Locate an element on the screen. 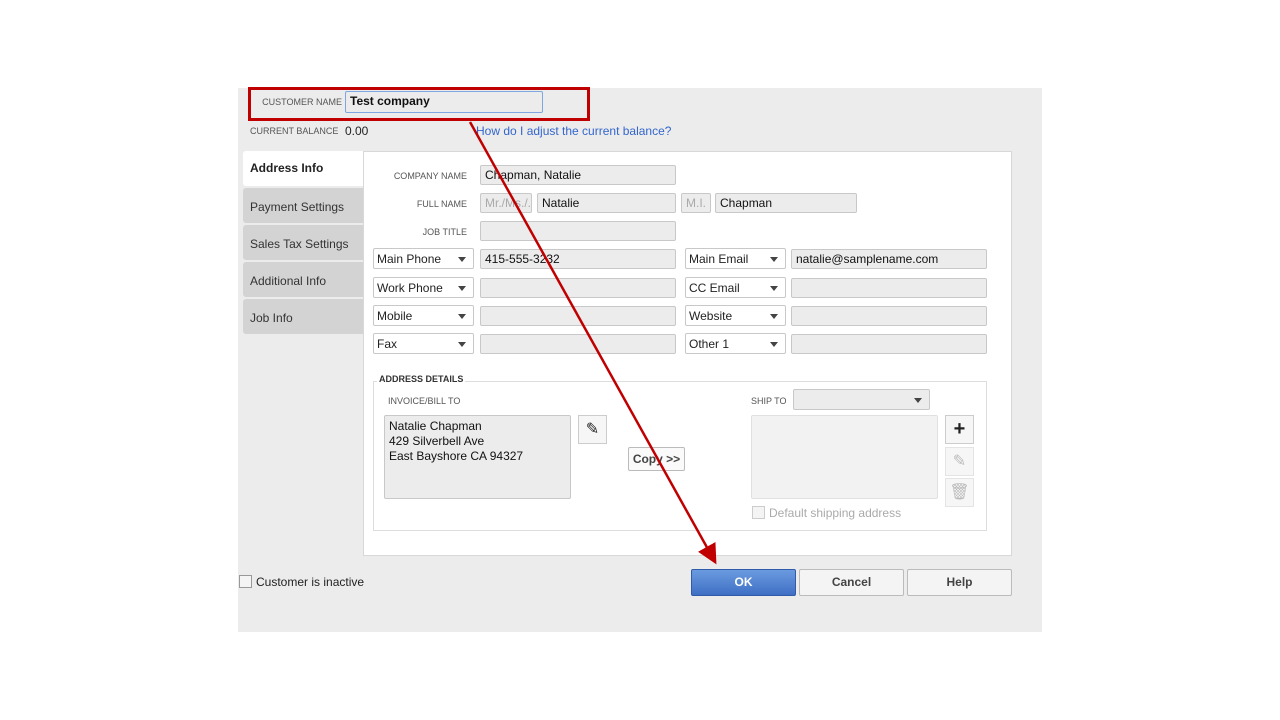 The image size is (1280, 720). annotation-arrow is located at coordinates (592, 343).